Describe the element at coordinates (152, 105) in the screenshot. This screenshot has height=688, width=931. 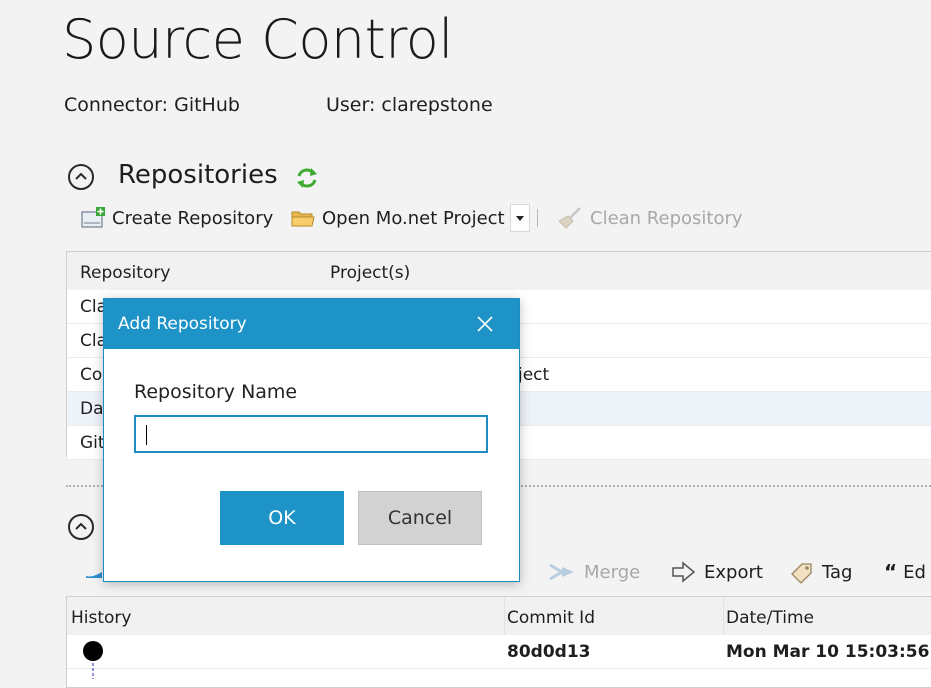
I see `connector-label: Connector: GitHub` at that location.